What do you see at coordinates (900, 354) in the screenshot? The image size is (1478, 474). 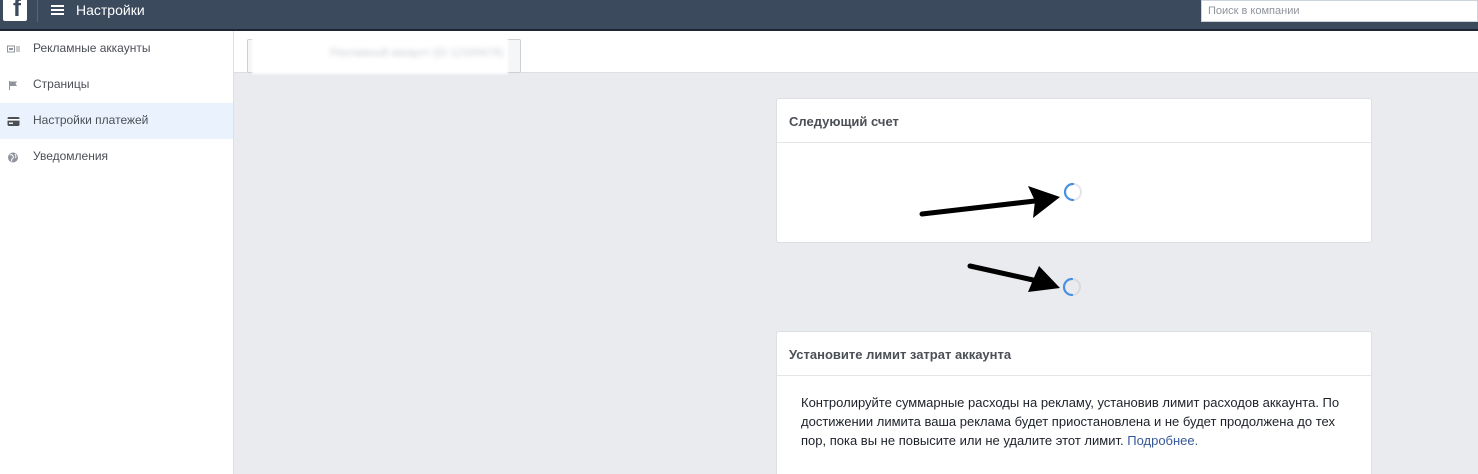 I see `card-title: Установите лимит затрат аккаунта` at bounding box center [900, 354].